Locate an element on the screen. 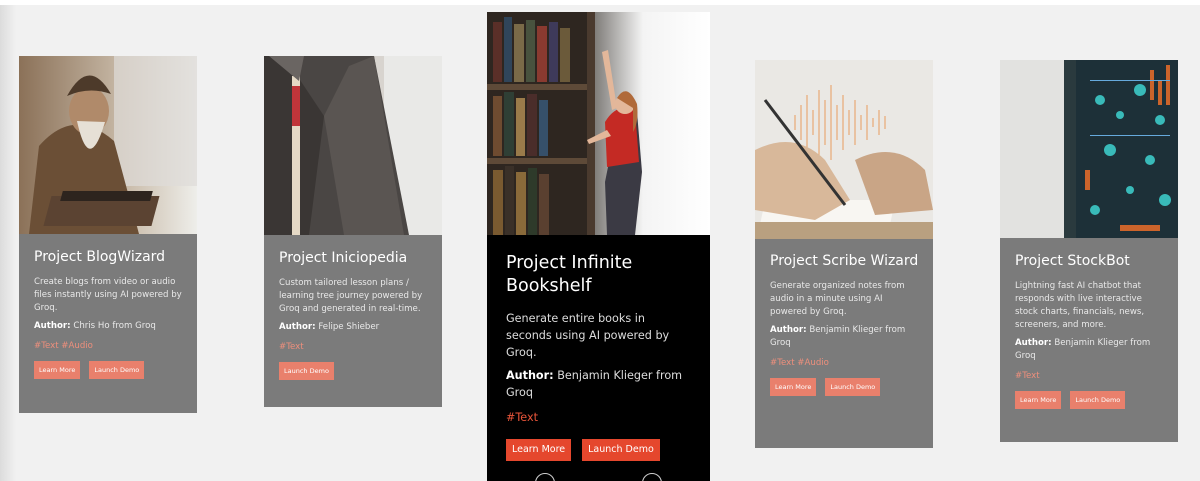 Image resolution: width=1200 pixels, height=481 pixels. carousel-controls is located at coordinates (598, 477).